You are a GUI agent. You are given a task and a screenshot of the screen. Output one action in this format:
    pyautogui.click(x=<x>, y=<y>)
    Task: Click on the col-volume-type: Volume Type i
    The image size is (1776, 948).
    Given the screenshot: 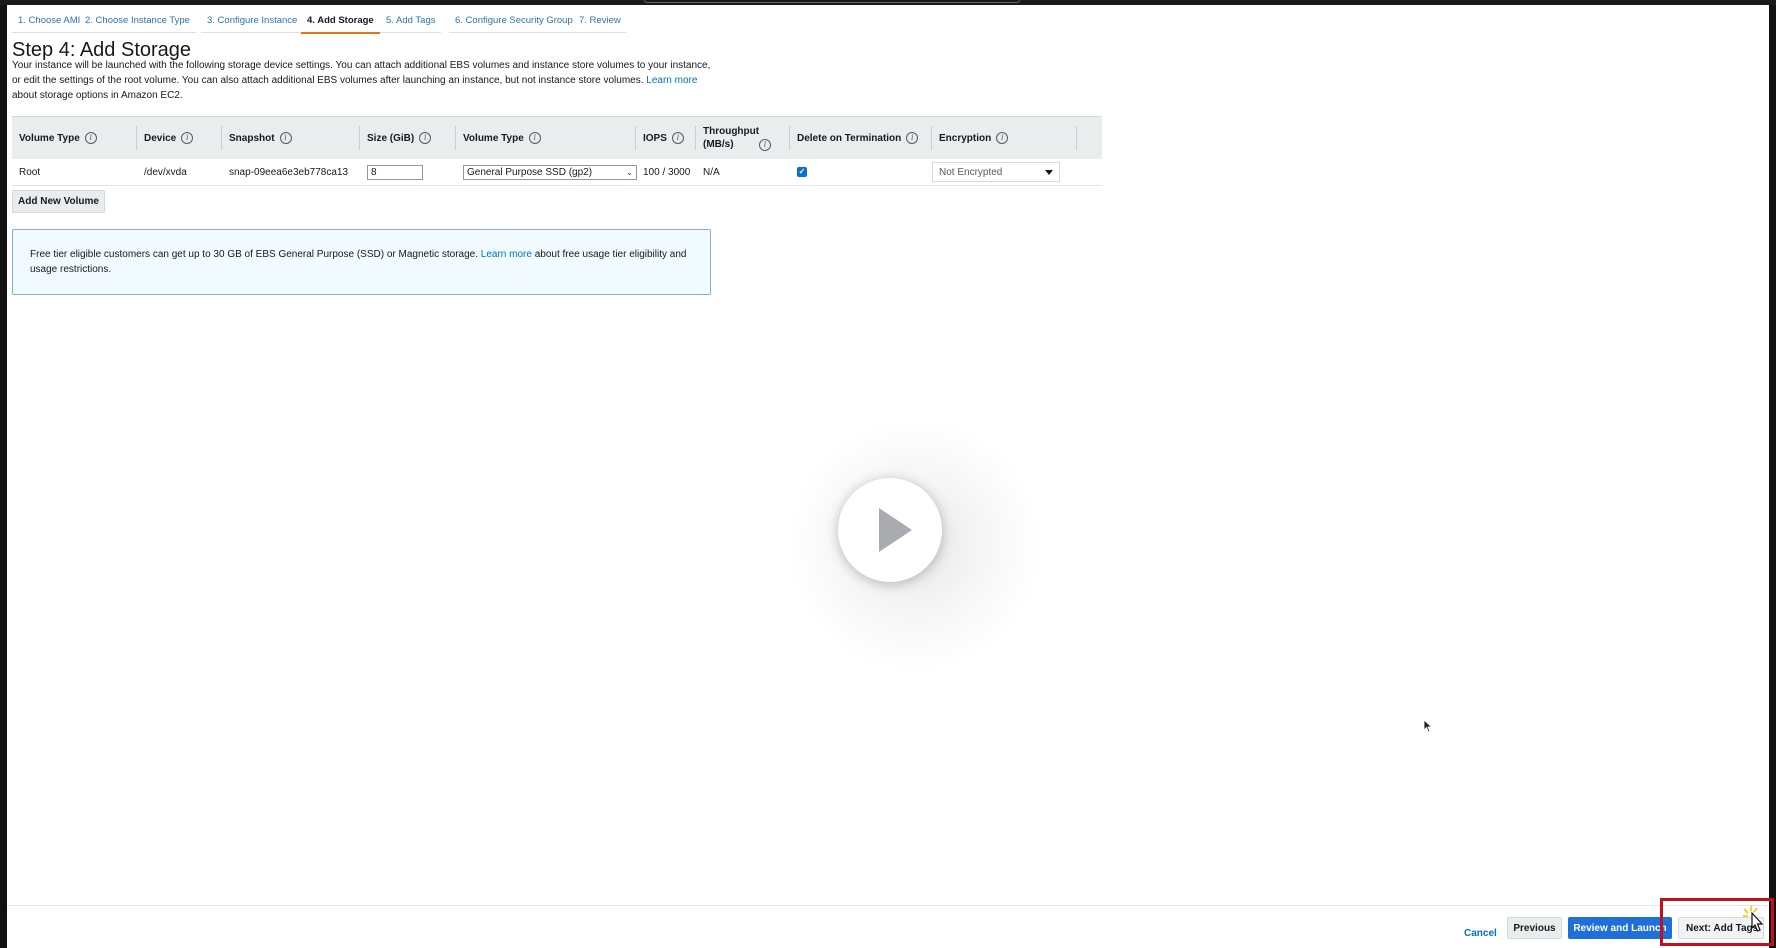 What is the action you would take?
    pyautogui.click(x=74, y=138)
    